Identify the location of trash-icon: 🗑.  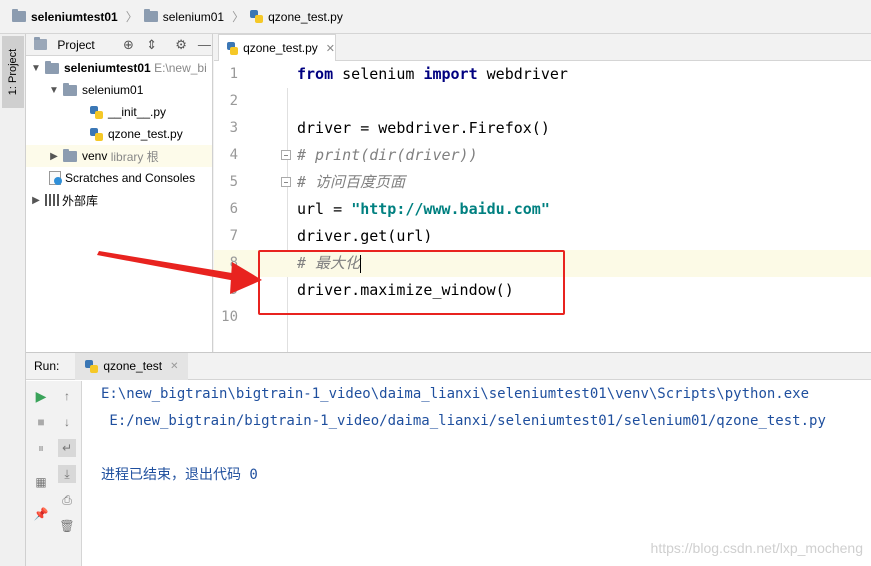
(67, 526).